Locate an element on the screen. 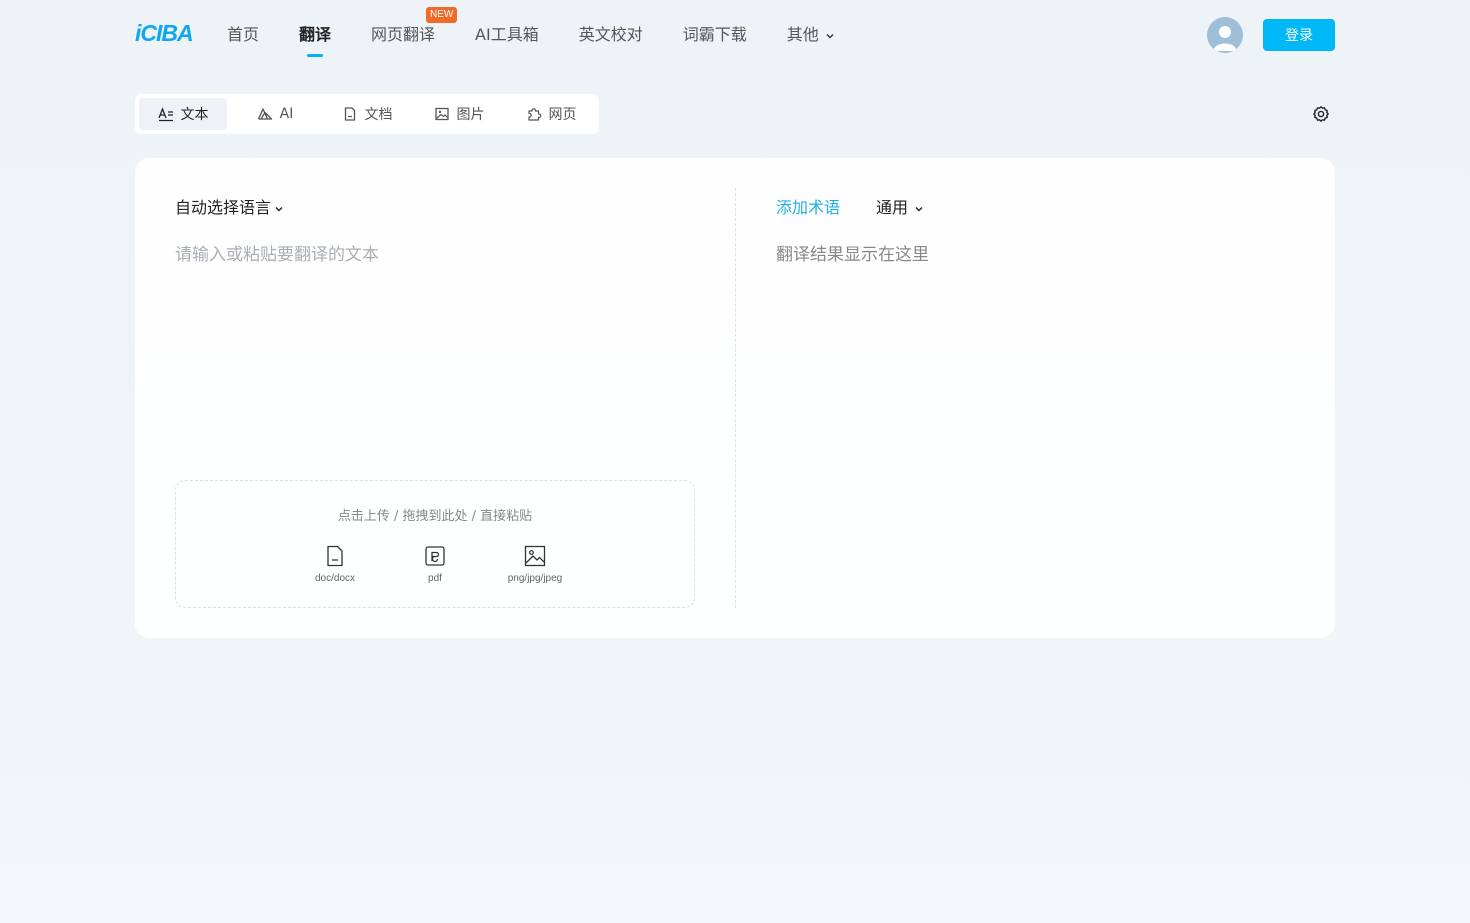 The width and height of the screenshot is (1470, 923). file-type-pdf: pdf is located at coordinates (435, 564).